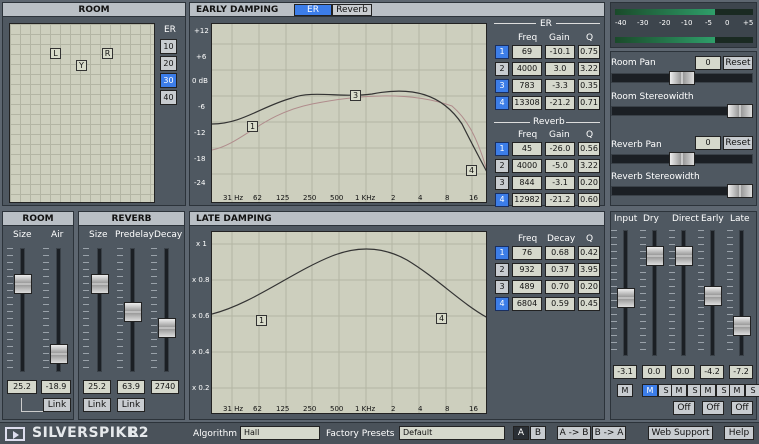 This screenshot has width=759, height=444. I want to click on late-band-toggle: 3, so click(502, 287).